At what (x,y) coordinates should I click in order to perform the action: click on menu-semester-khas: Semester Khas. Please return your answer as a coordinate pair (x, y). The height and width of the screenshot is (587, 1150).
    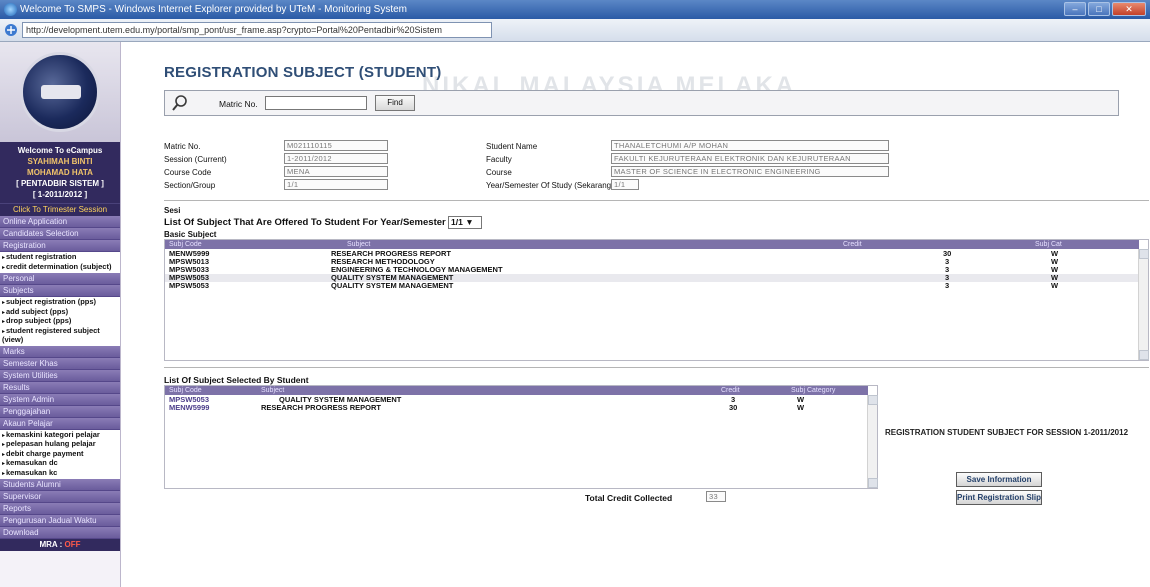
    Looking at the image, I should click on (60, 363).